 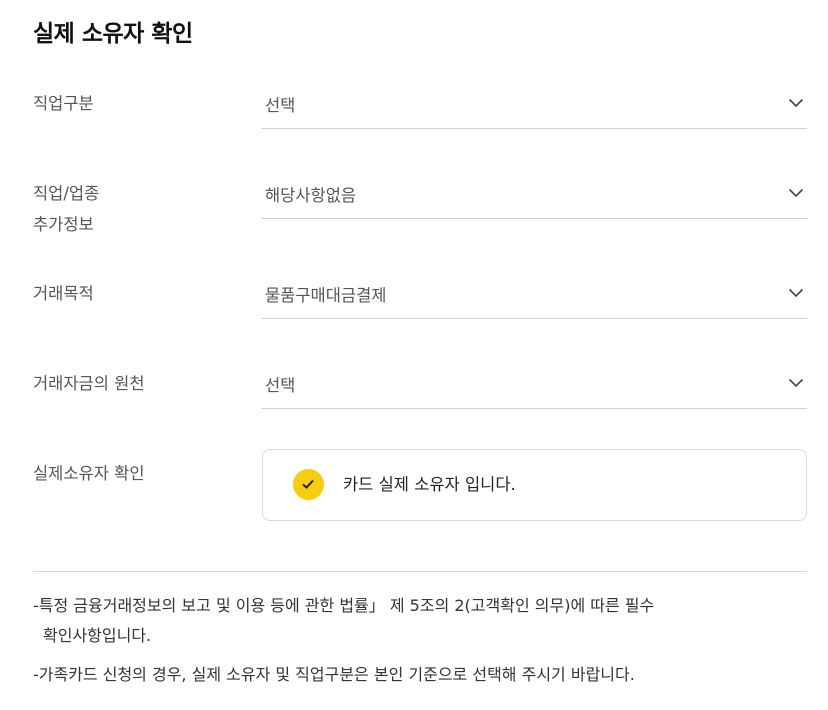 I want to click on owner-confirm-label: 실제소유자 확인, so click(x=89, y=473).